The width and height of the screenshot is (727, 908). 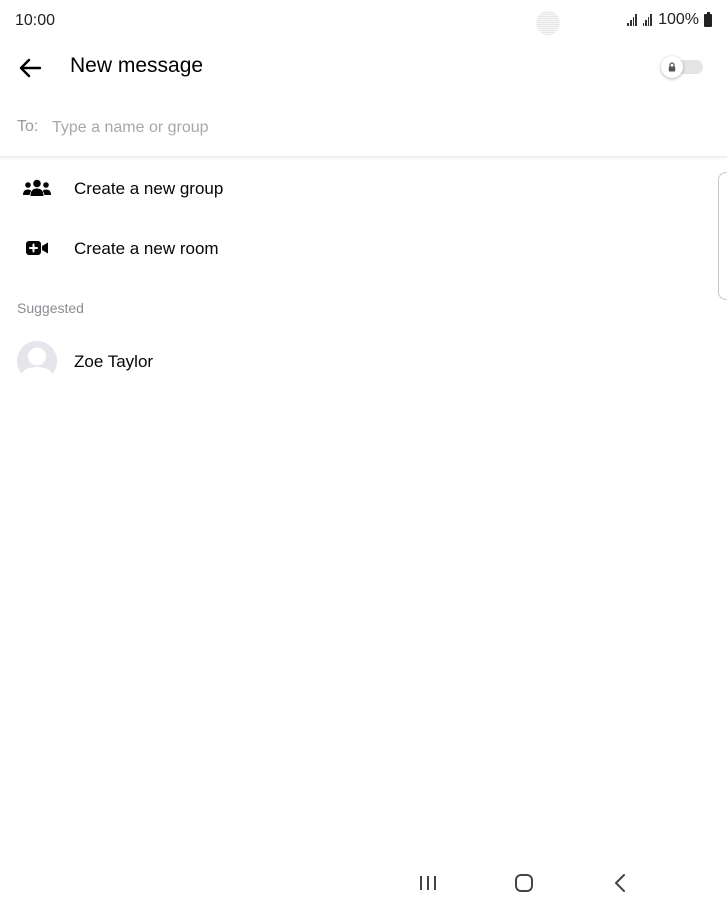 I want to click on toggle-knob, so click(x=672, y=67).